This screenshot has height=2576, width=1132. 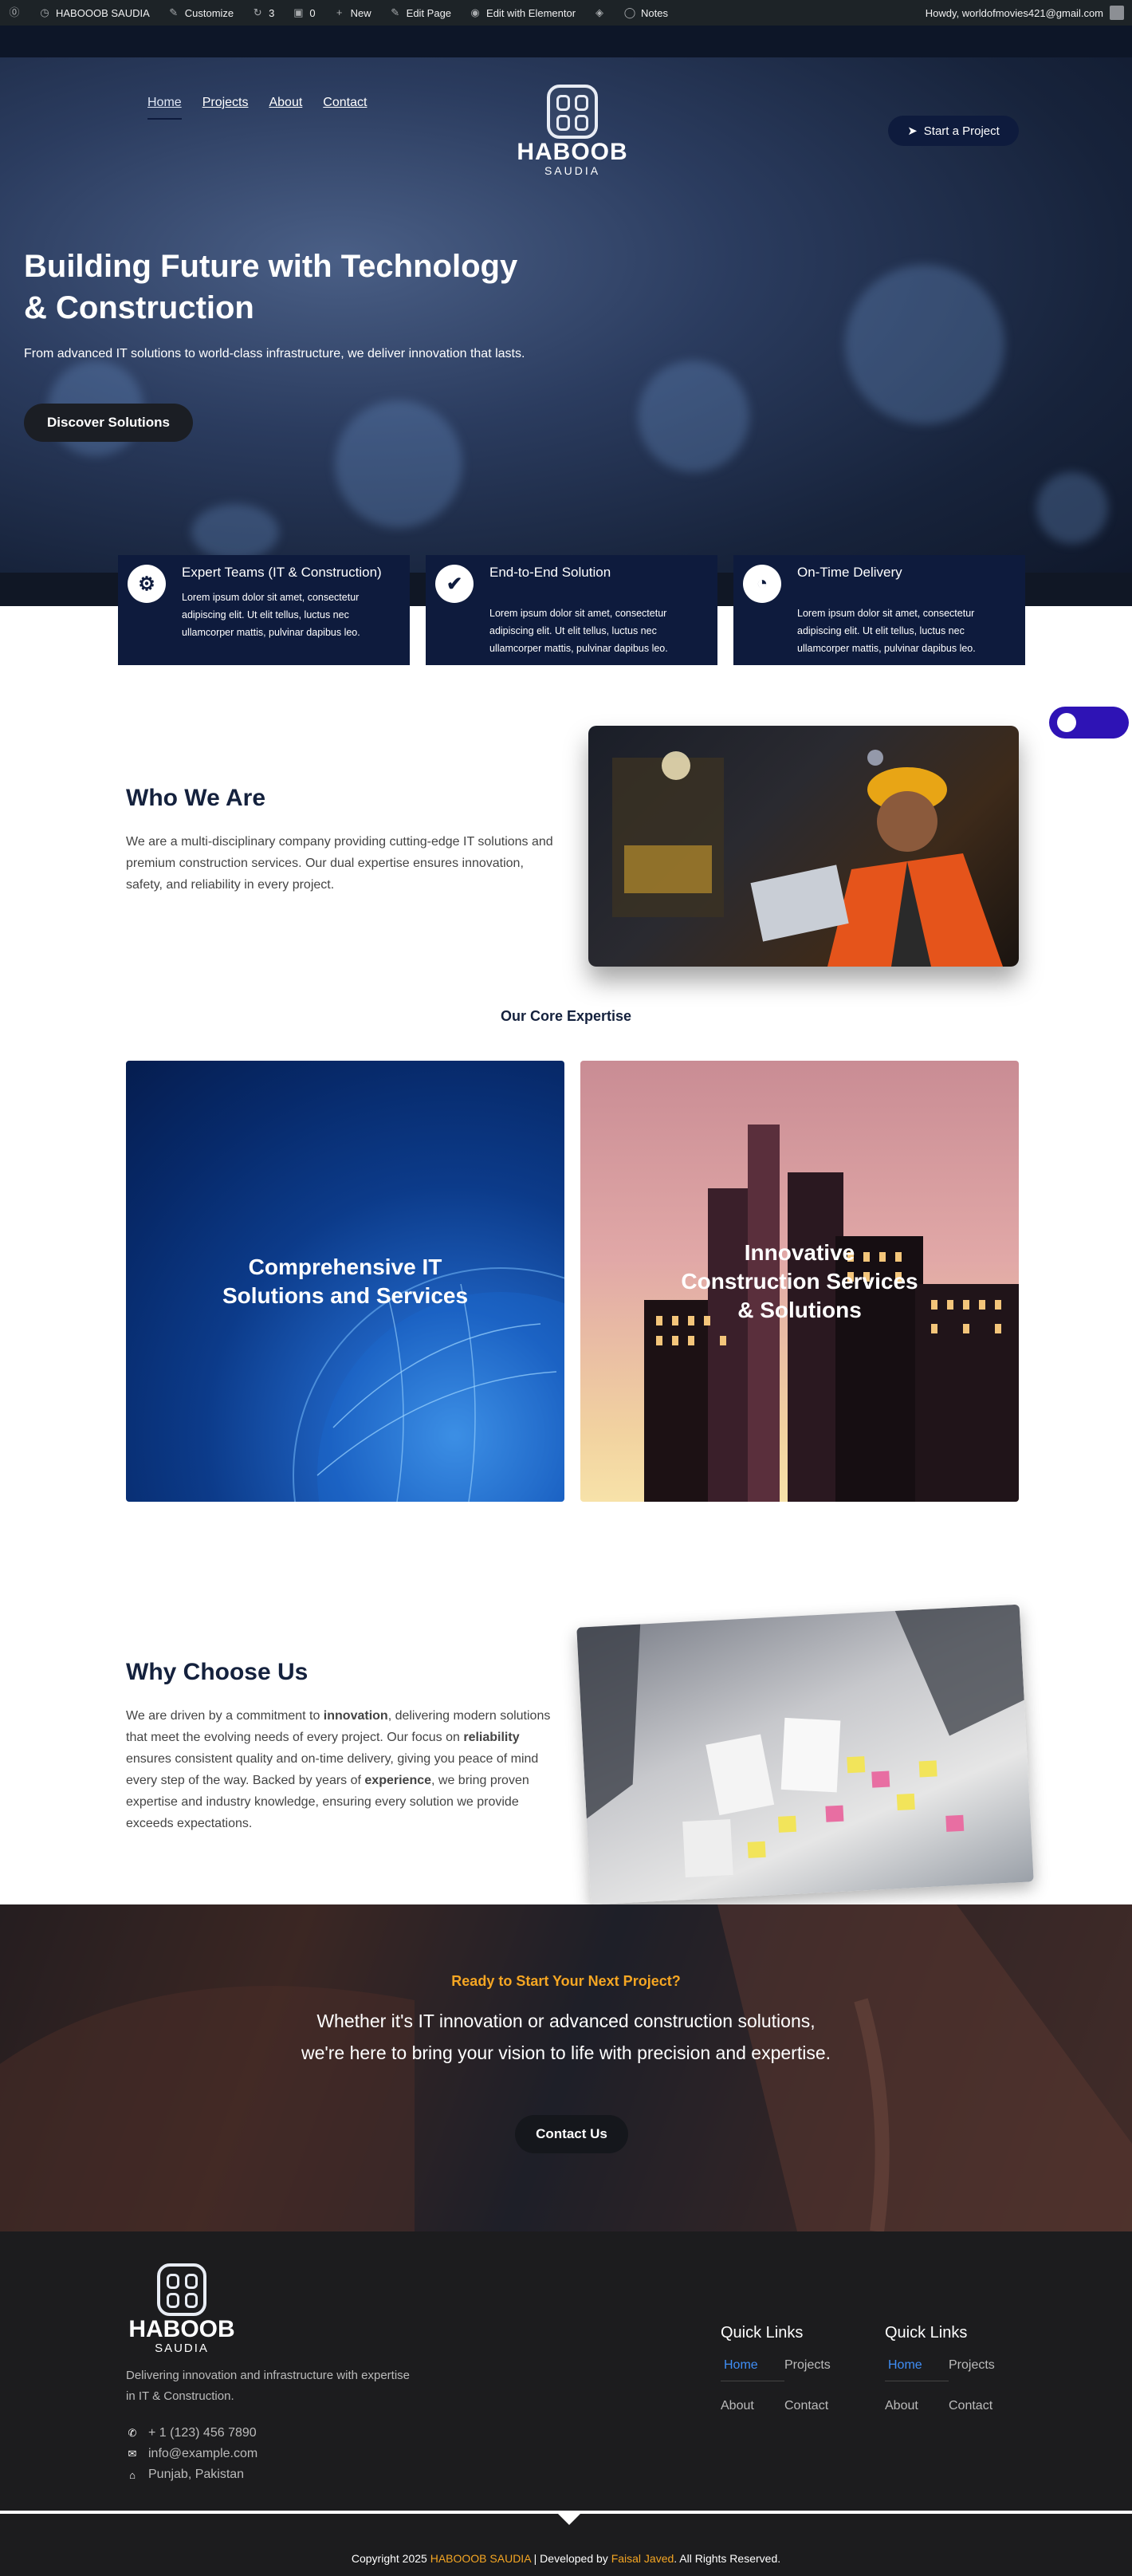 What do you see at coordinates (398, 1780) in the screenshot?
I see `why-bold-experience: experience` at bounding box center [398, 1780].